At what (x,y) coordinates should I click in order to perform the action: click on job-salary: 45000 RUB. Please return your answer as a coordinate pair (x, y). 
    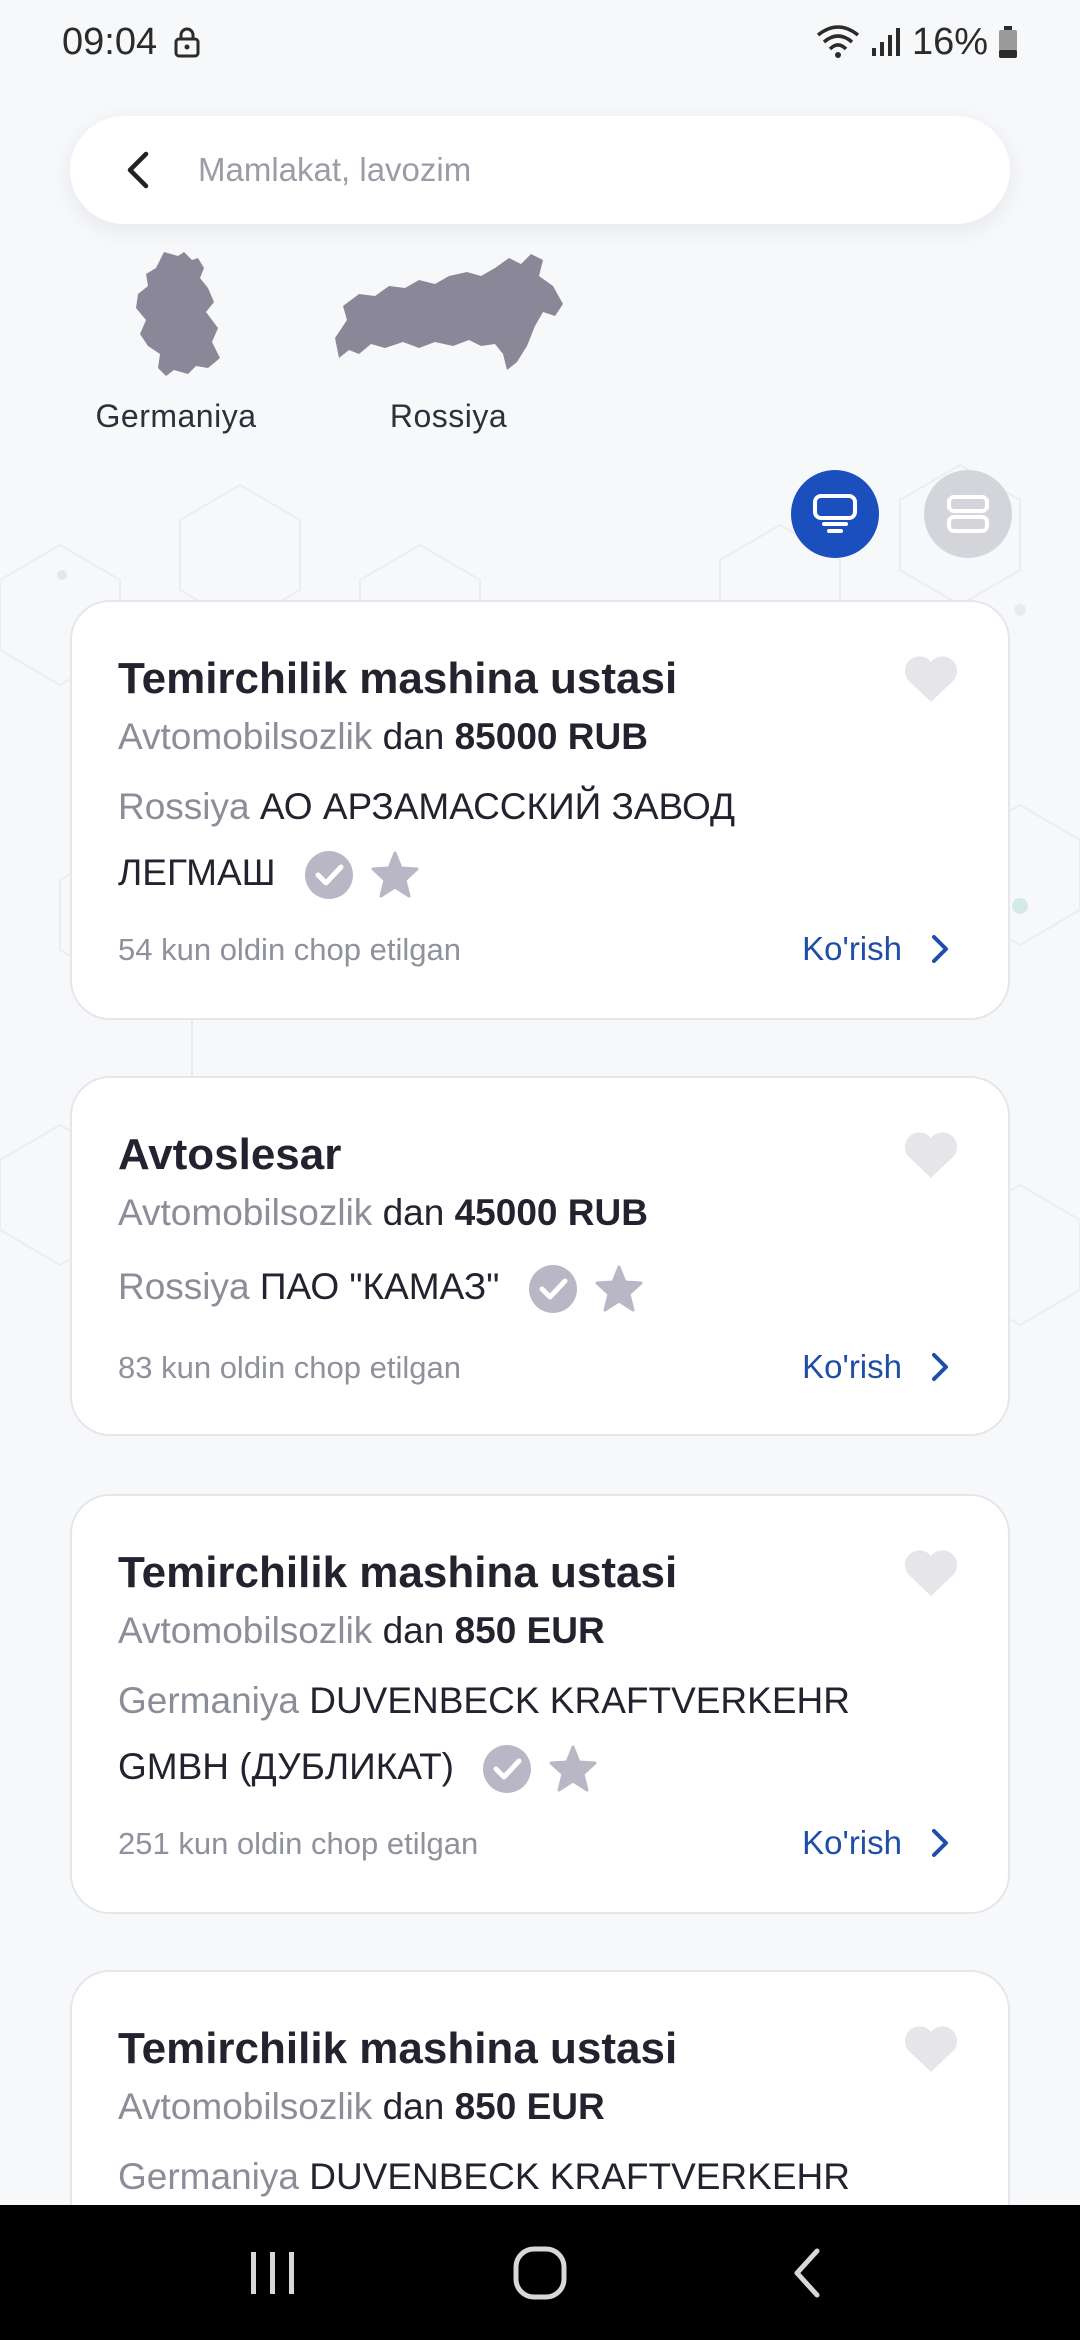
    Looking at the image, I should click on (551, 1212).